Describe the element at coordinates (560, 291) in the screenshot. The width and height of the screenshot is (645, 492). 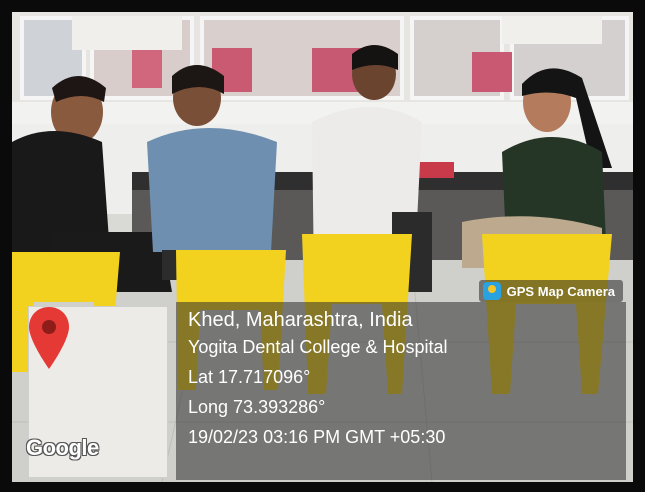
I see `app-label: GPS Map Camera` at that location.